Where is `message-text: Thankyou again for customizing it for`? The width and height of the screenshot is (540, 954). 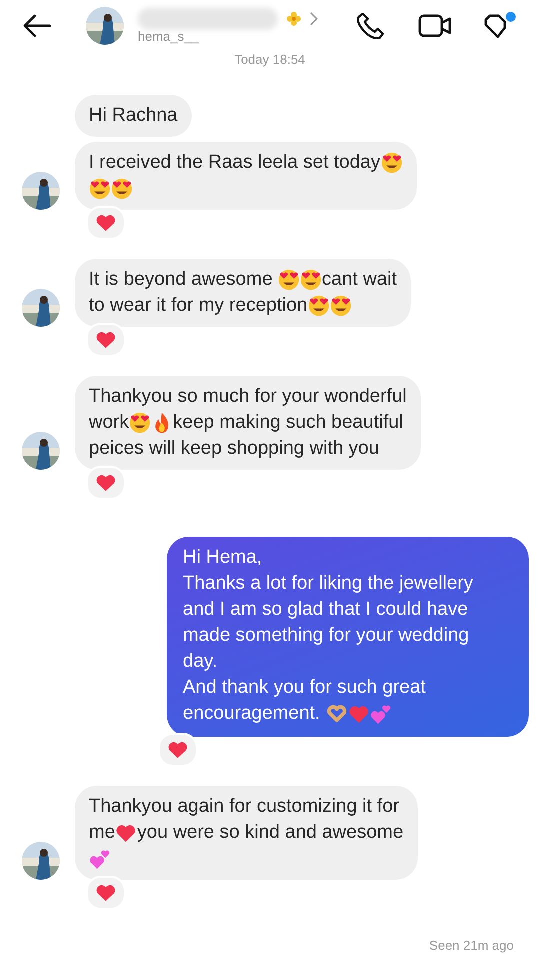 message-text: Thankyou again for customizing it for is located at coordinates (244, 807).